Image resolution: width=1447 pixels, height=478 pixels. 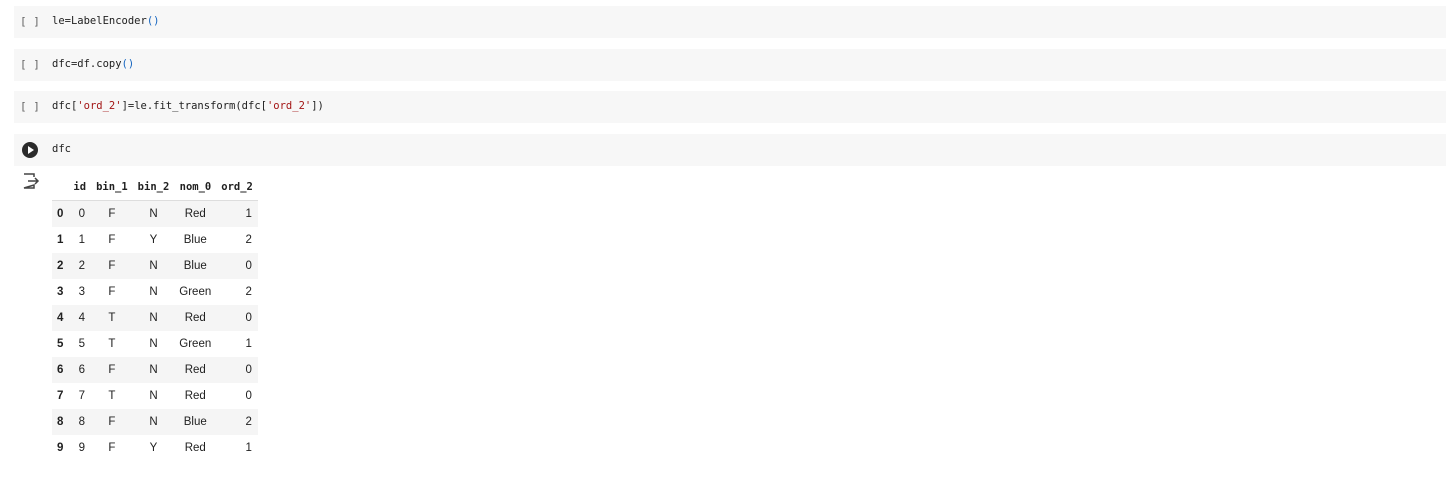 What do you see at coordinates (82, 292) in the screenshot?
I see `table-cell: 3` at bounding box center [82, 292].